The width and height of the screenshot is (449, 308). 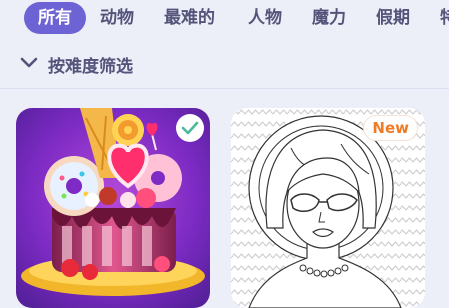 What do you see at coordinates (55, 18) in the screenshot?
I see `tab-all: 所有` at bounding box center [55, 18].